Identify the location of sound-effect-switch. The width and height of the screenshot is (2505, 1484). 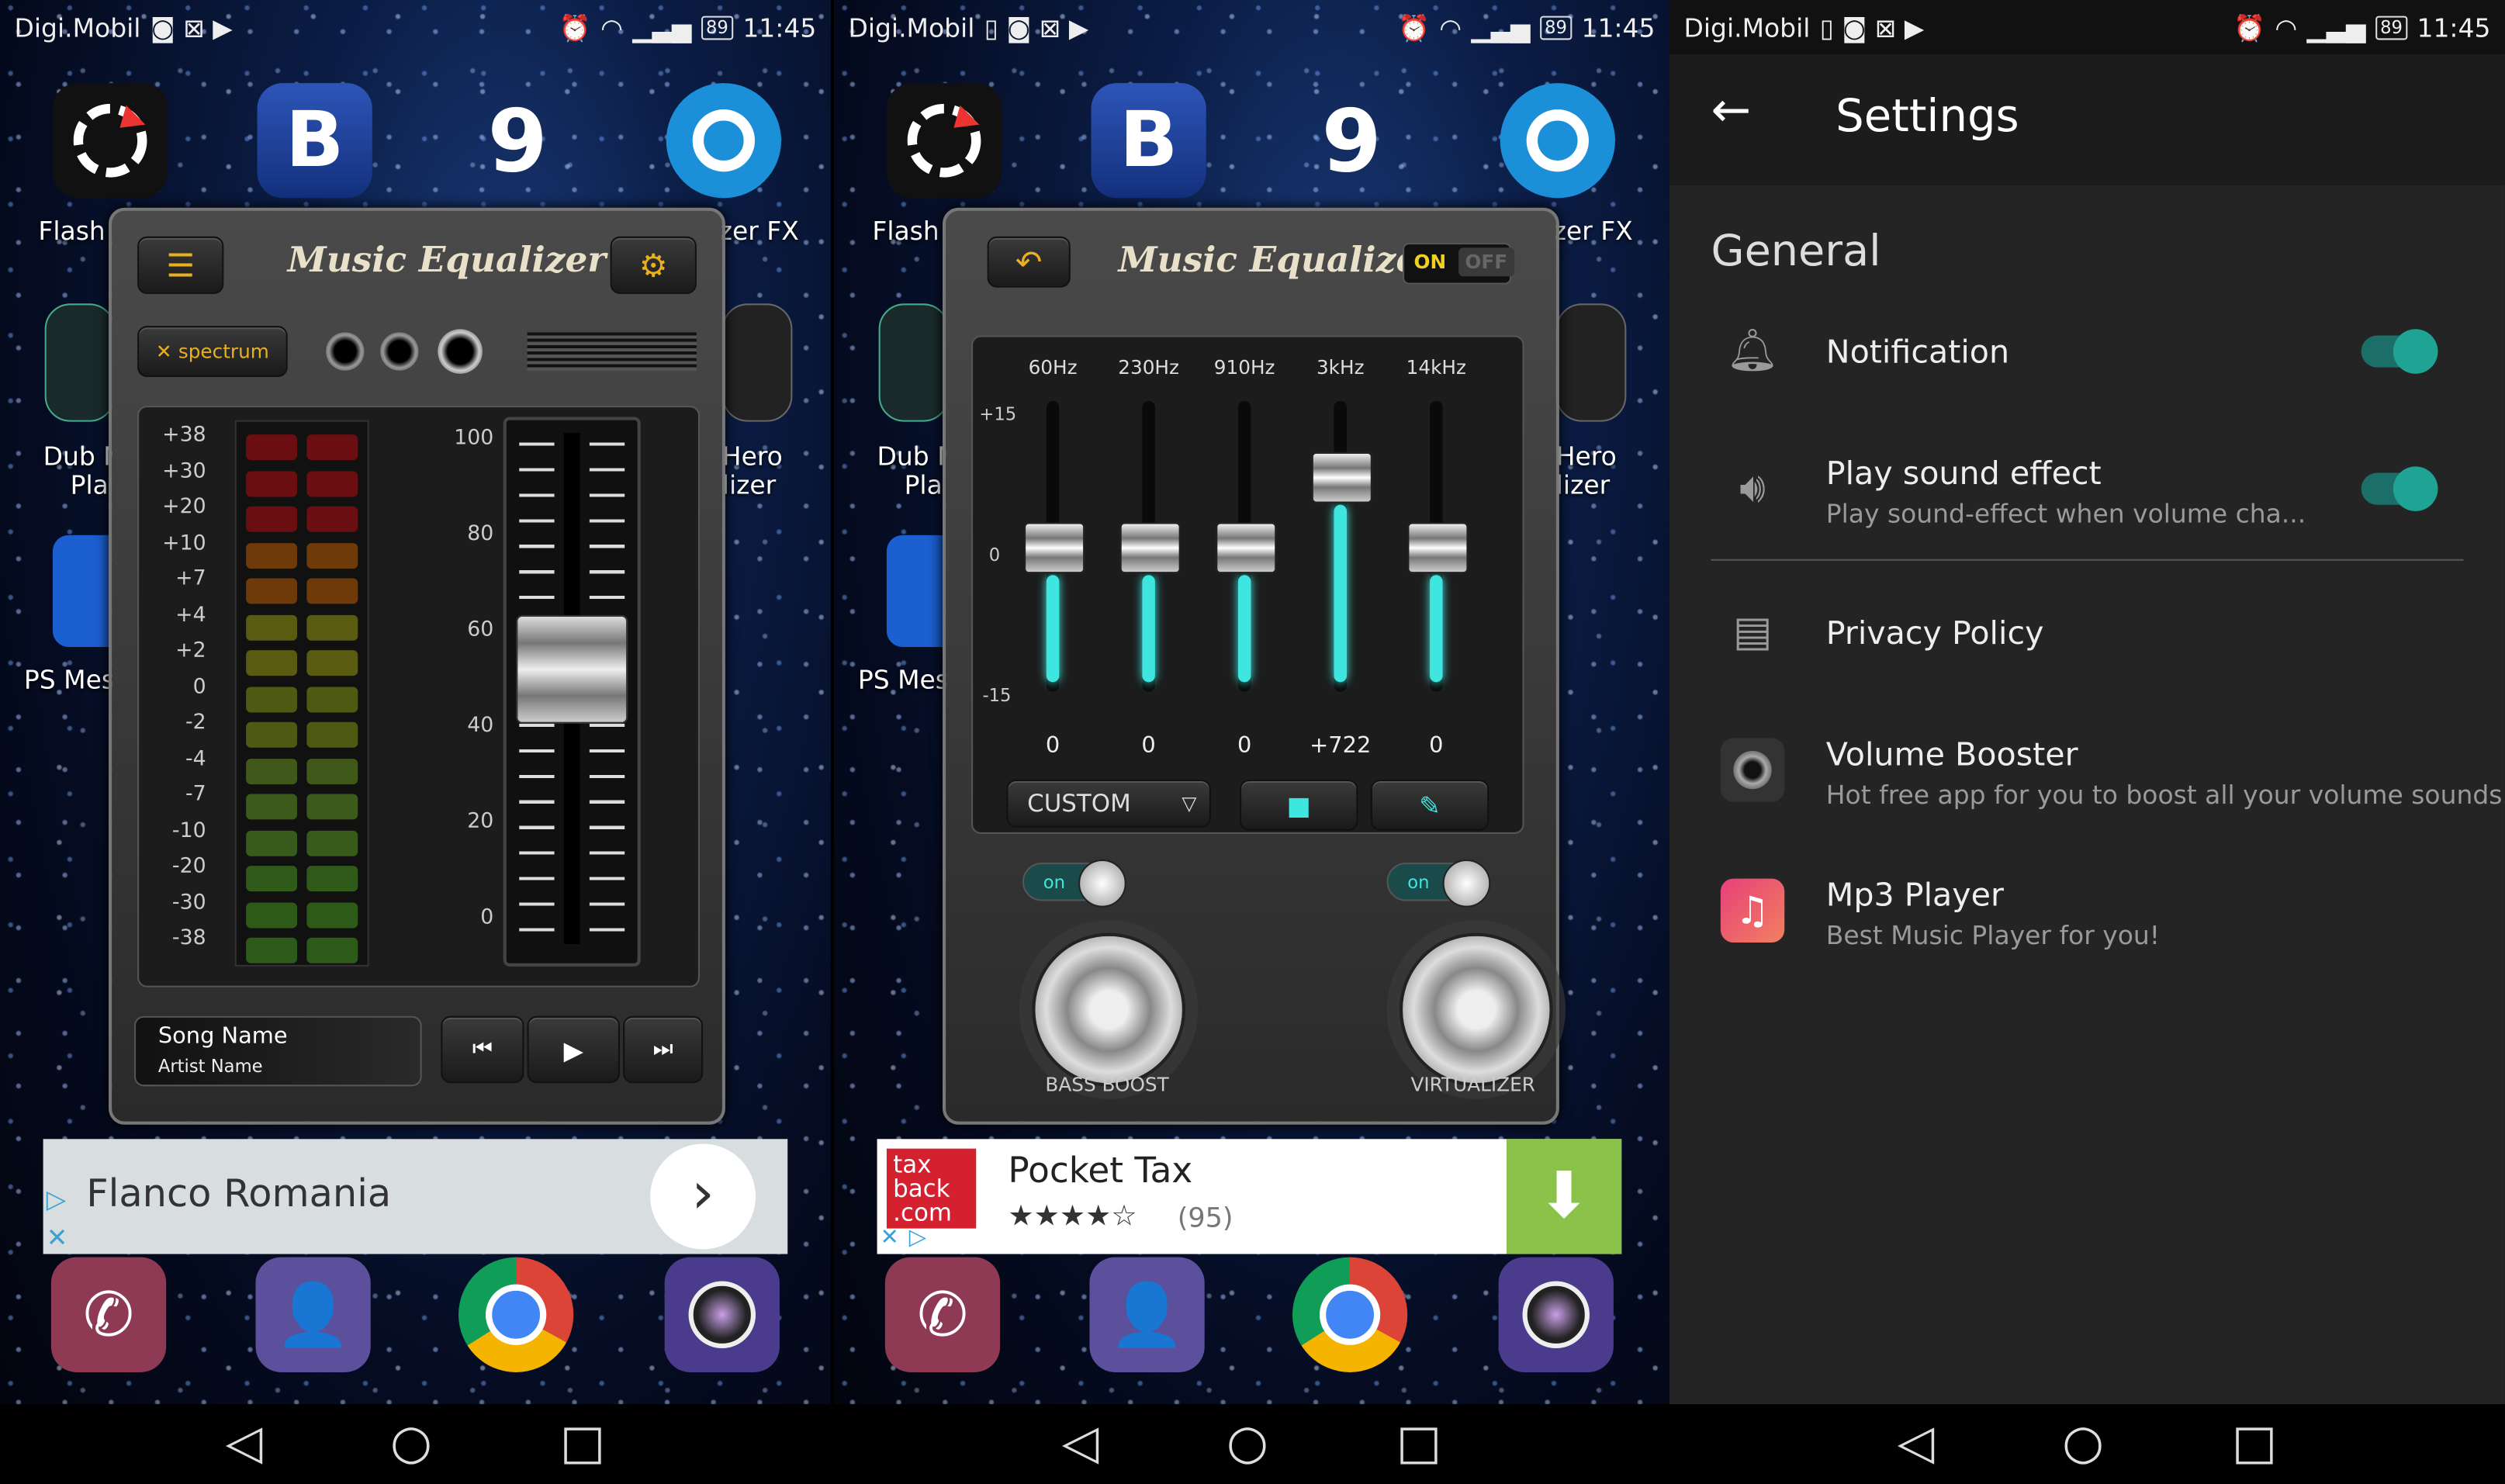
(2400, 489).